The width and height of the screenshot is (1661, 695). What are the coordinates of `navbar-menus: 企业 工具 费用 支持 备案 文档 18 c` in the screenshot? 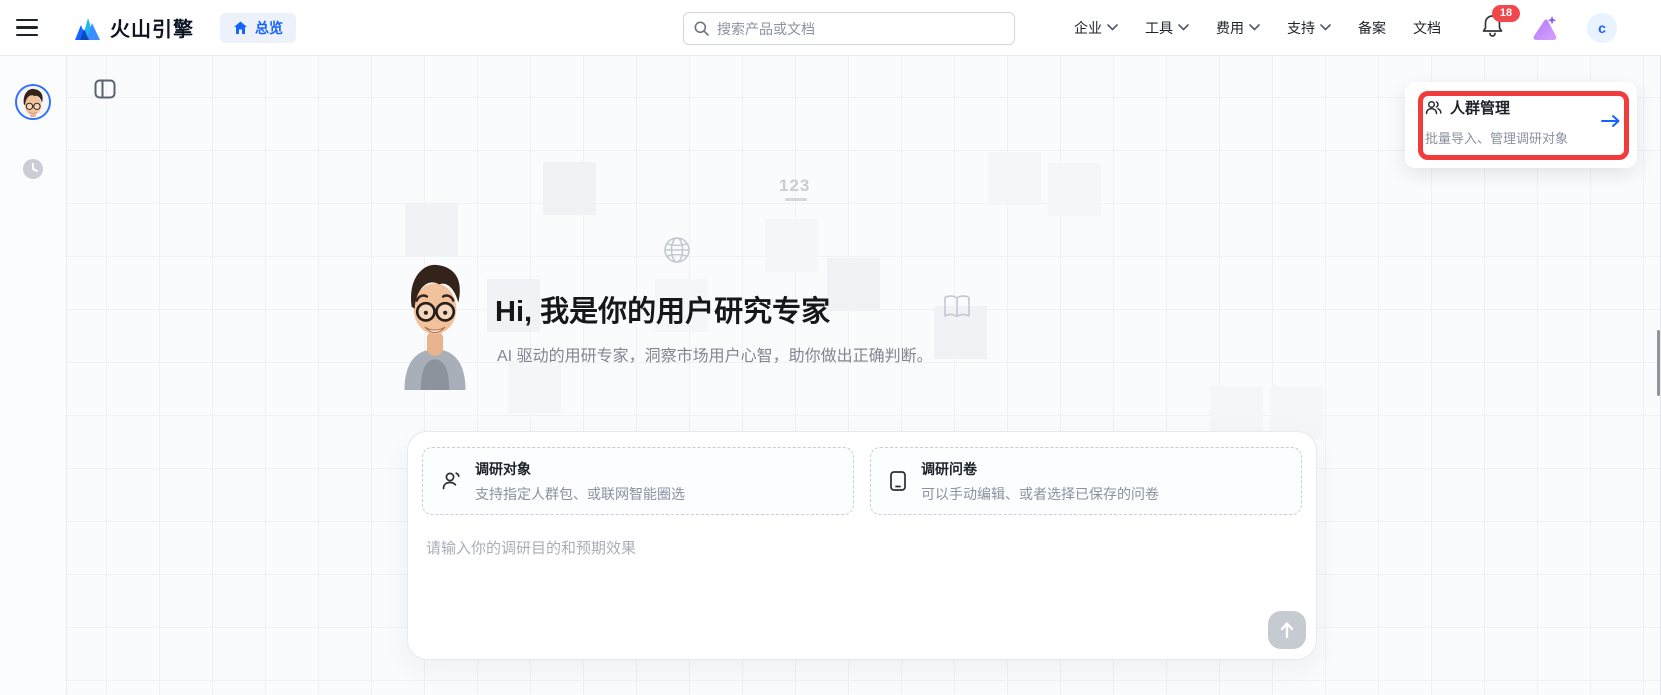 It's located at (1345, 23).